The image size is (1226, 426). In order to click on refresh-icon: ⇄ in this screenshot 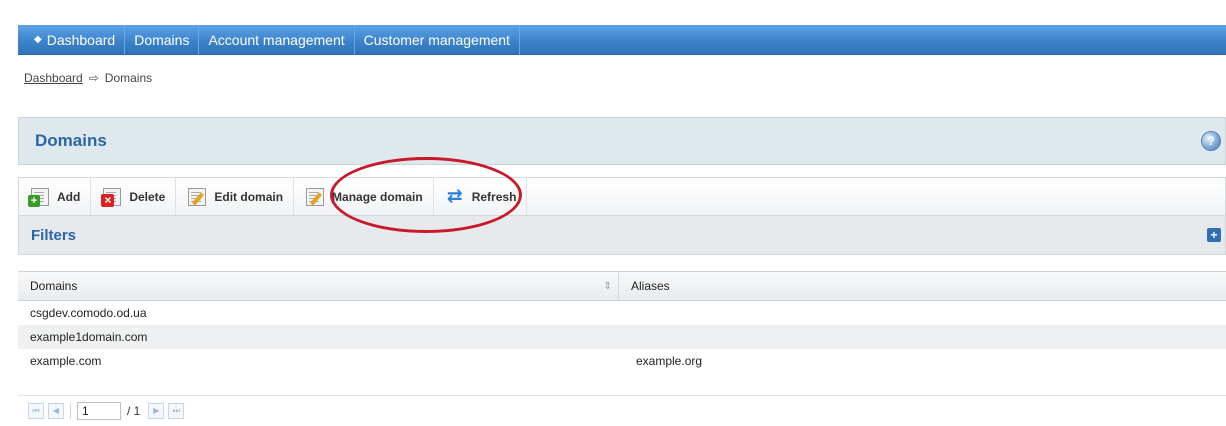, I will do `click(454, 196)`.